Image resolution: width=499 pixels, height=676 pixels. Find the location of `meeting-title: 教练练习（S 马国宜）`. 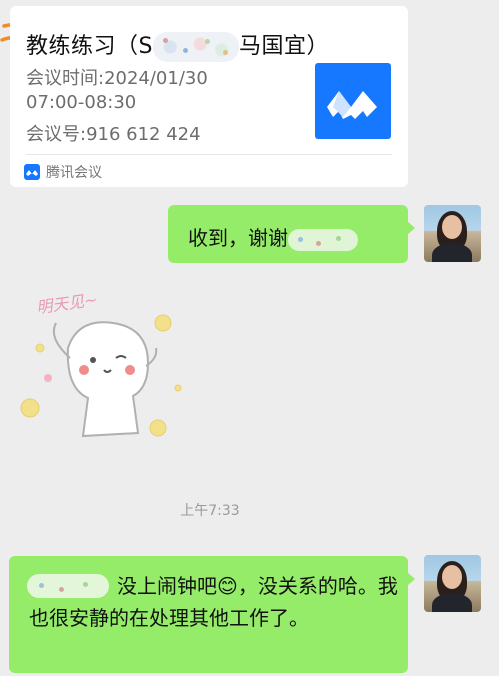

meeting-title: 教练练习（S 马国宜） is located at coordinates (177, 45).